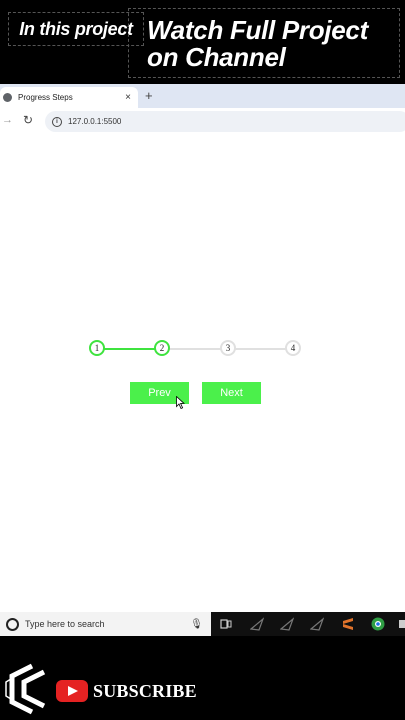 The height and width of the screenshot is (720, 405). What do you see at coordinates (95, 121) in the screenshot?
I see `url-text: 127.0.0.1:5500` at bounding box center [95, 121].